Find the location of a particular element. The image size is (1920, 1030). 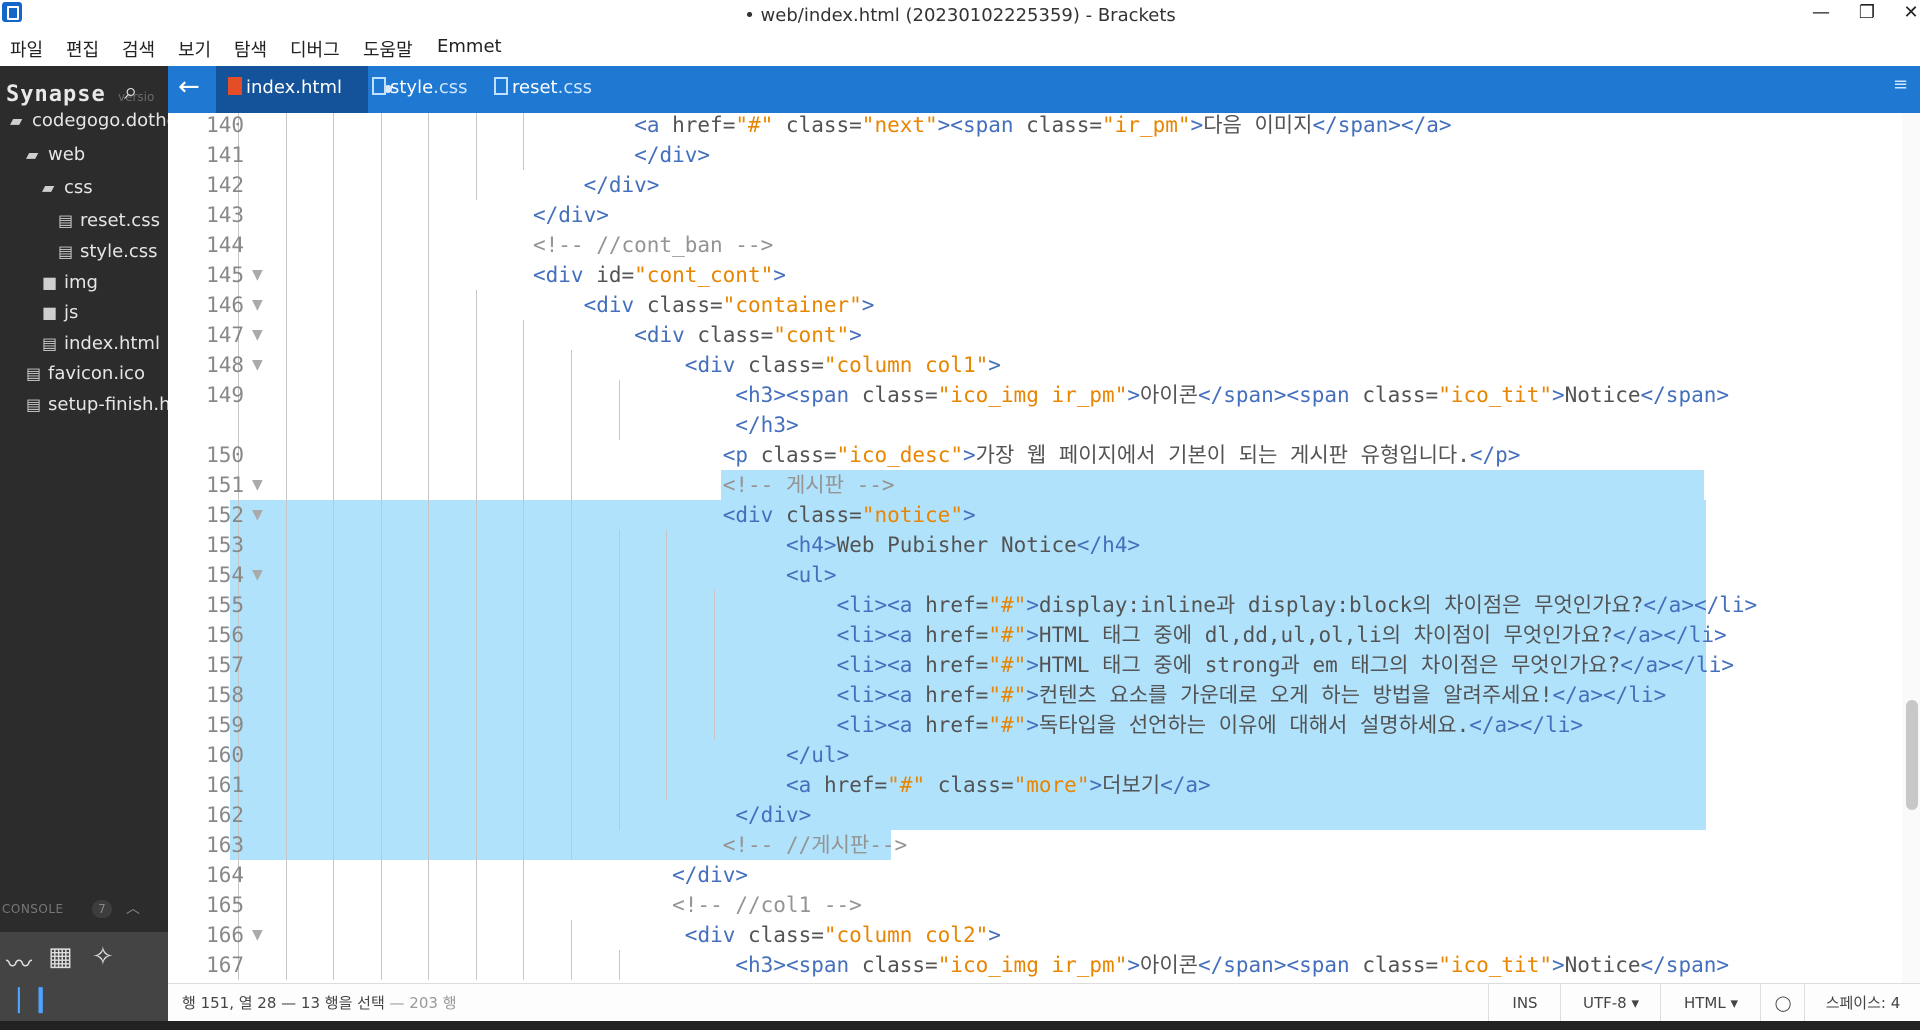

line-number: 146 is located at coordinates (206, 305).